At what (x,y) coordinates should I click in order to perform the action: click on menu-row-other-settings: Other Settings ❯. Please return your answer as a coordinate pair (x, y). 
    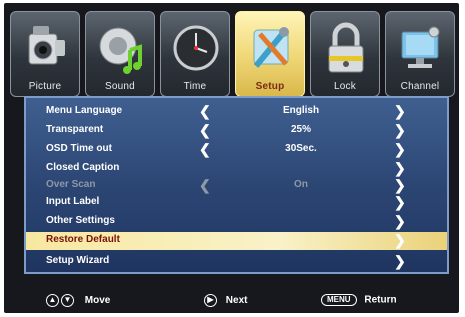
    Looking at the image, I should click on (236, 222).